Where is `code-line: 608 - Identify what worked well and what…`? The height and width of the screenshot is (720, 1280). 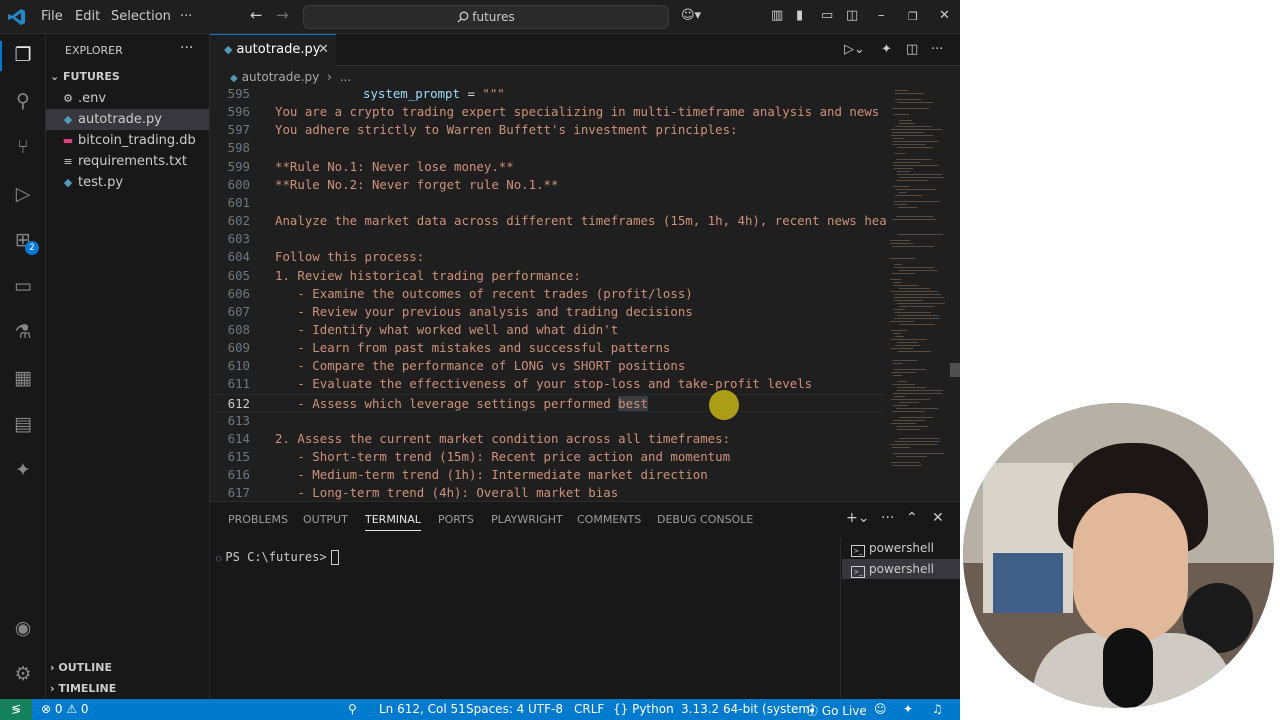 code-line: 608 - Identify what worked well and what… is located at coordinates (548, 330).